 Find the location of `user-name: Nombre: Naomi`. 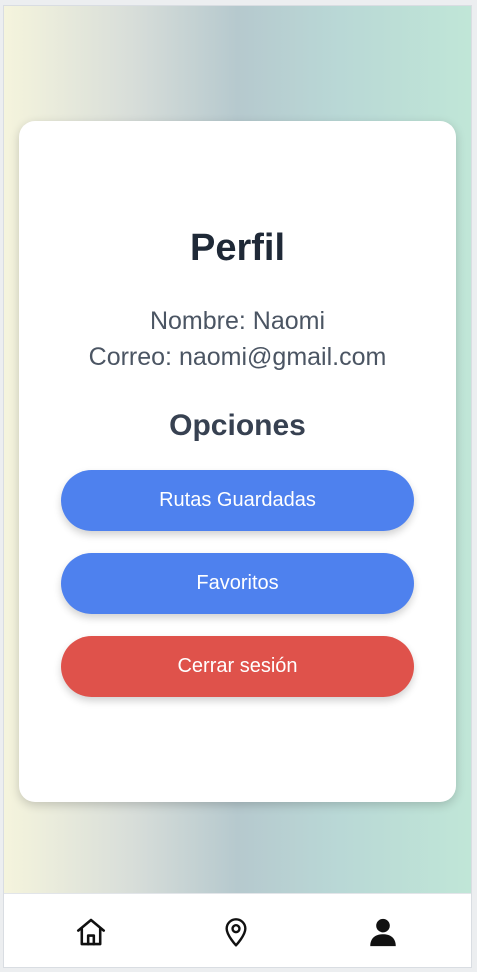

user-name: Nombre: Naomi is located at coordinates (237, 321).